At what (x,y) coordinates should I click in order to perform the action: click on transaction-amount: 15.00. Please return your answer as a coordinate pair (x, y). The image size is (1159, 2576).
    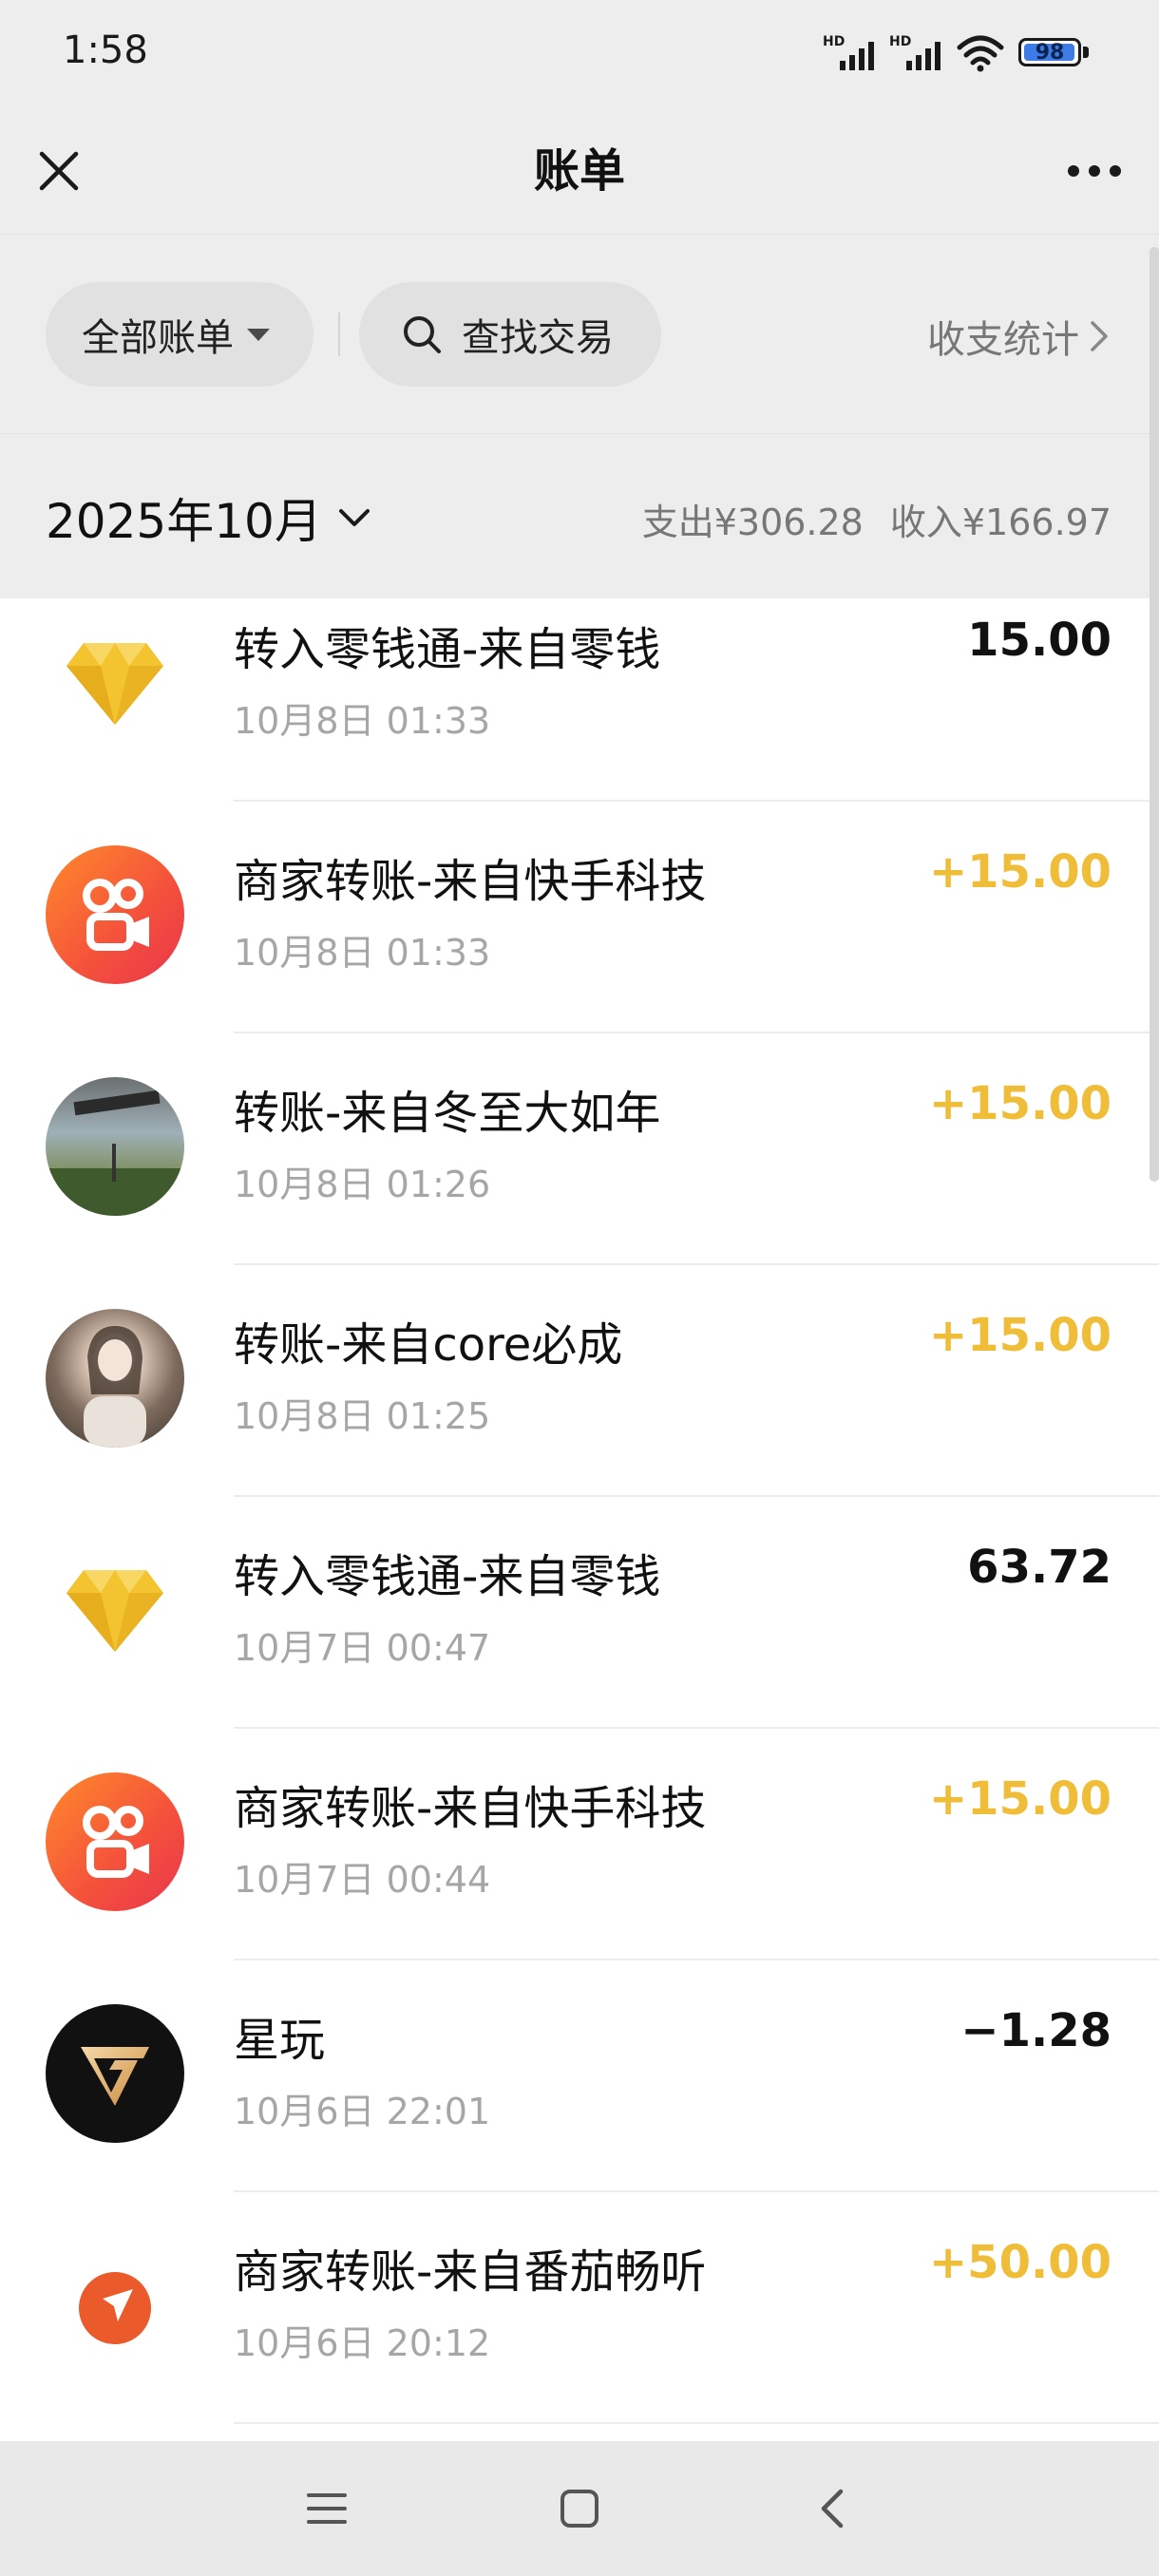
    Looking at the image, I should click on (1039, 640).